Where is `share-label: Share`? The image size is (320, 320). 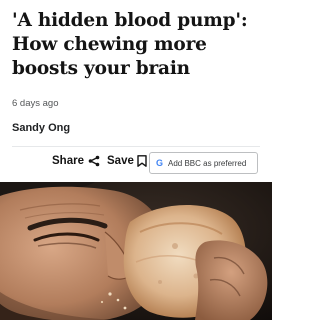
share-label: Share is located at coordinates (68, 161).